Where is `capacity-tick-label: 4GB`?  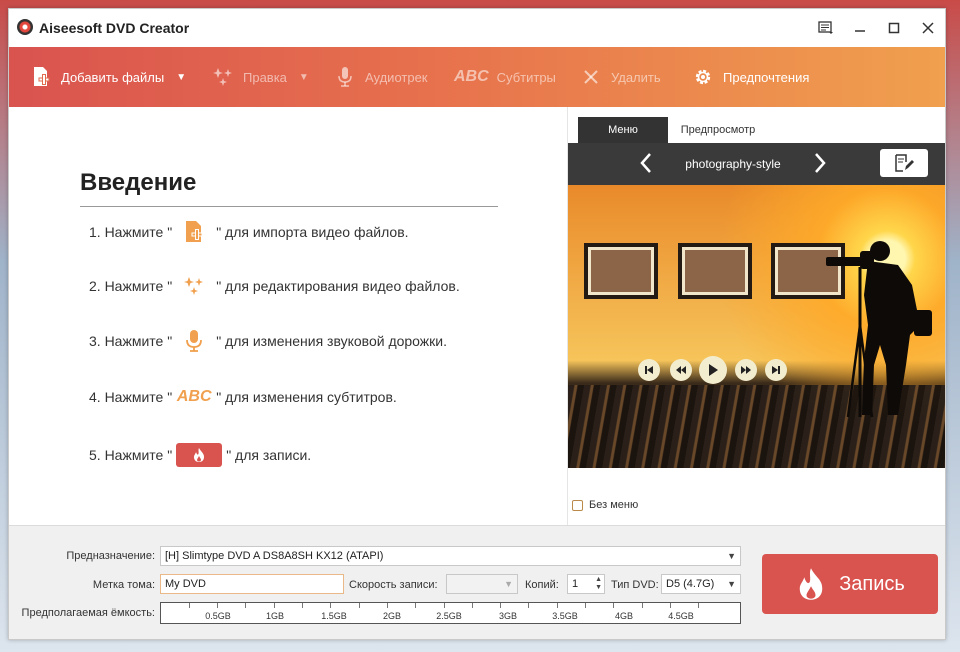
capacity-tick-label: 4GB is located at coordinates (624, 616).